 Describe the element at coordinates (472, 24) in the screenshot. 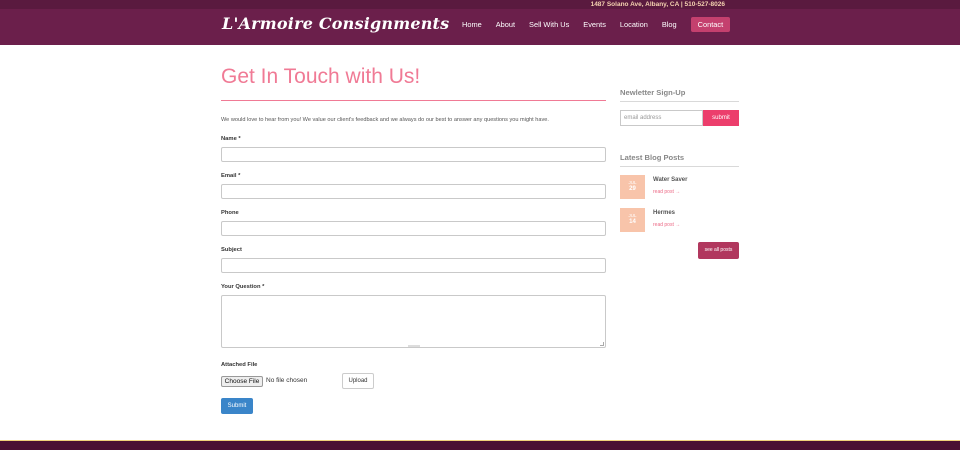

I see `nav-home: Home` at that location.